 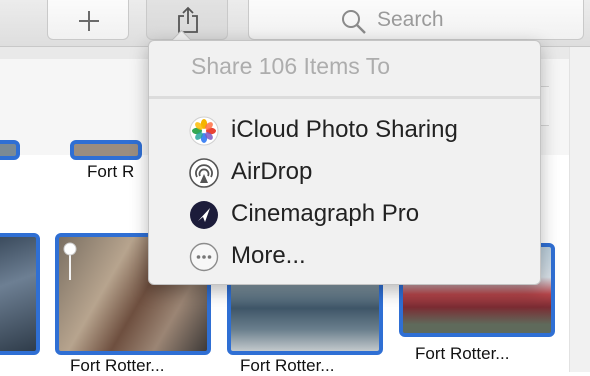 What do you see at coordinates (204, 173) in the screenshot?
I see `airdrop-icon` at bounding box center [204, 173].